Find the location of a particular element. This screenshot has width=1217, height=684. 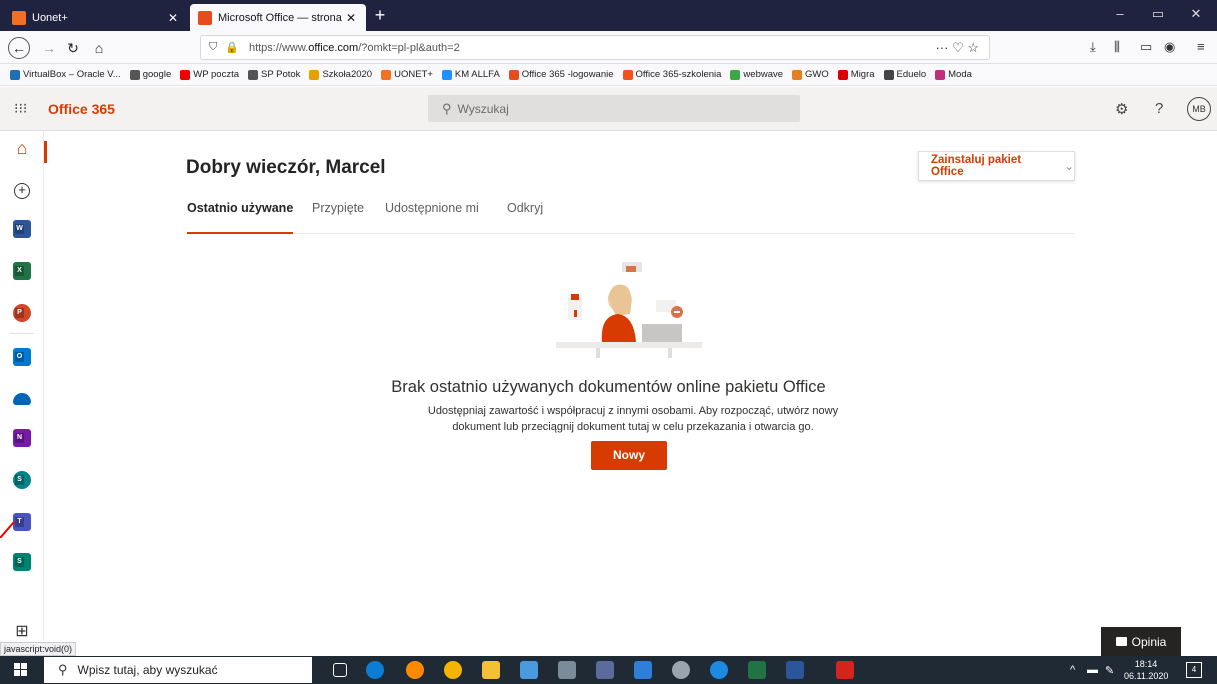

tab-pinned: Przypięte is located at coordinates (338, 217).